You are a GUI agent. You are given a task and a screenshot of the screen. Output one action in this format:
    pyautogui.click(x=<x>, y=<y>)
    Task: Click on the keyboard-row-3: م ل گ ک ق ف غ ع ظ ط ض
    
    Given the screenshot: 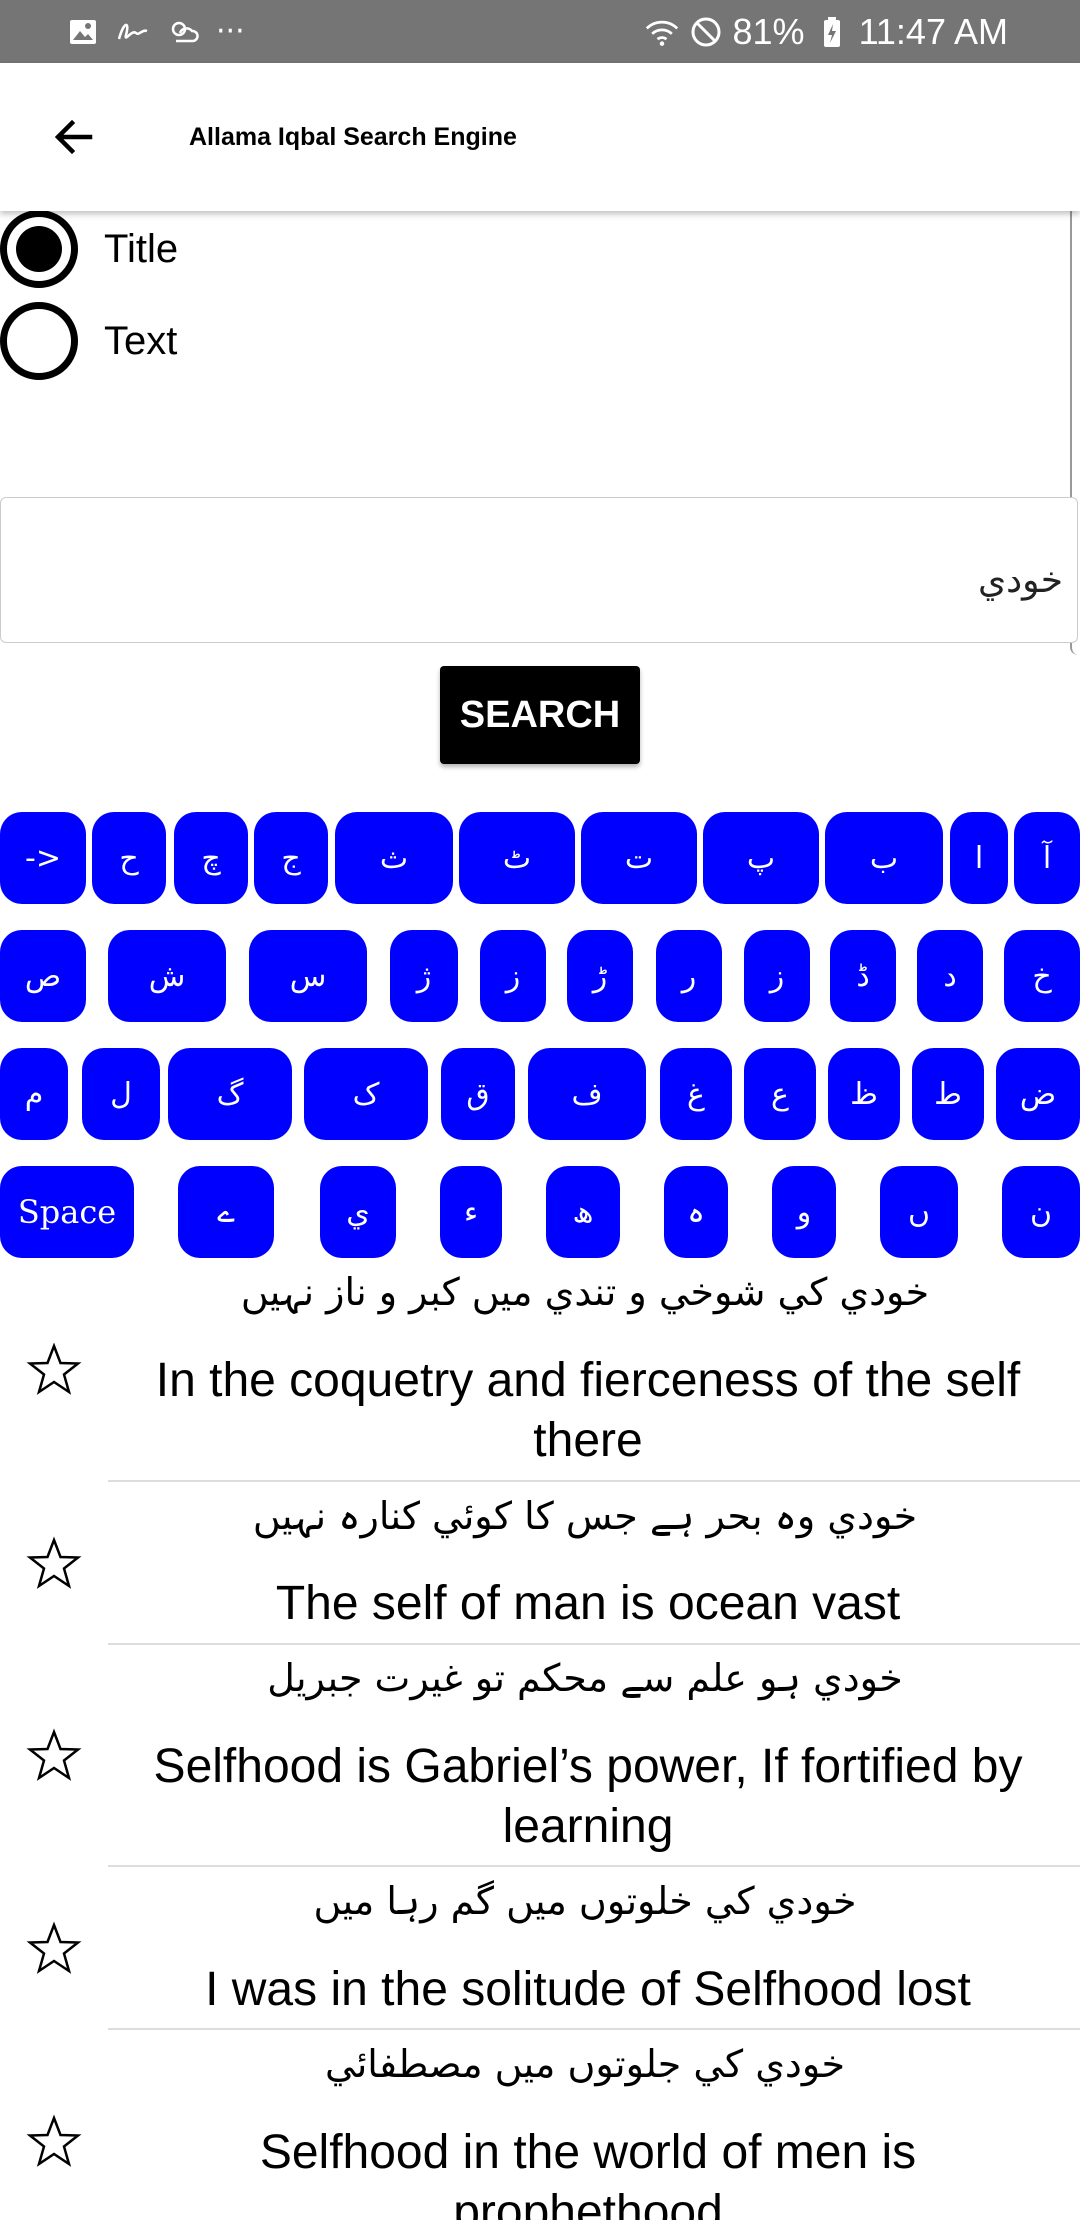 What is the action you would take?
    pyautogui.click(x=540, y=1094)
    